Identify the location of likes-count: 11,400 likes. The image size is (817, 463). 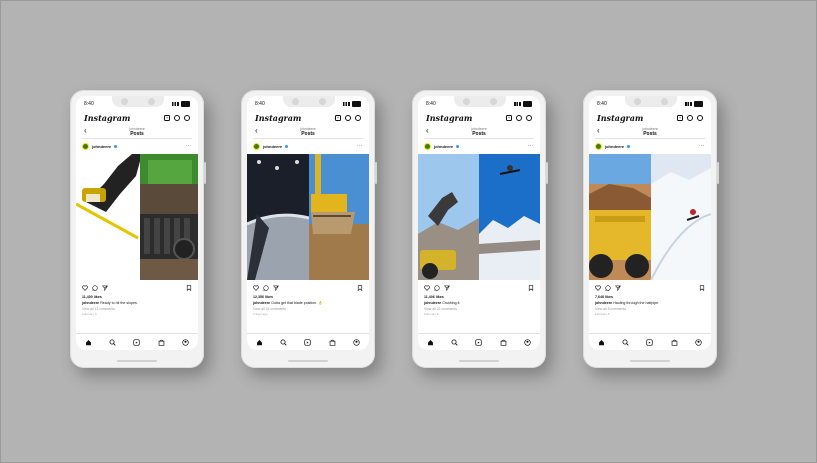
(92, 297).